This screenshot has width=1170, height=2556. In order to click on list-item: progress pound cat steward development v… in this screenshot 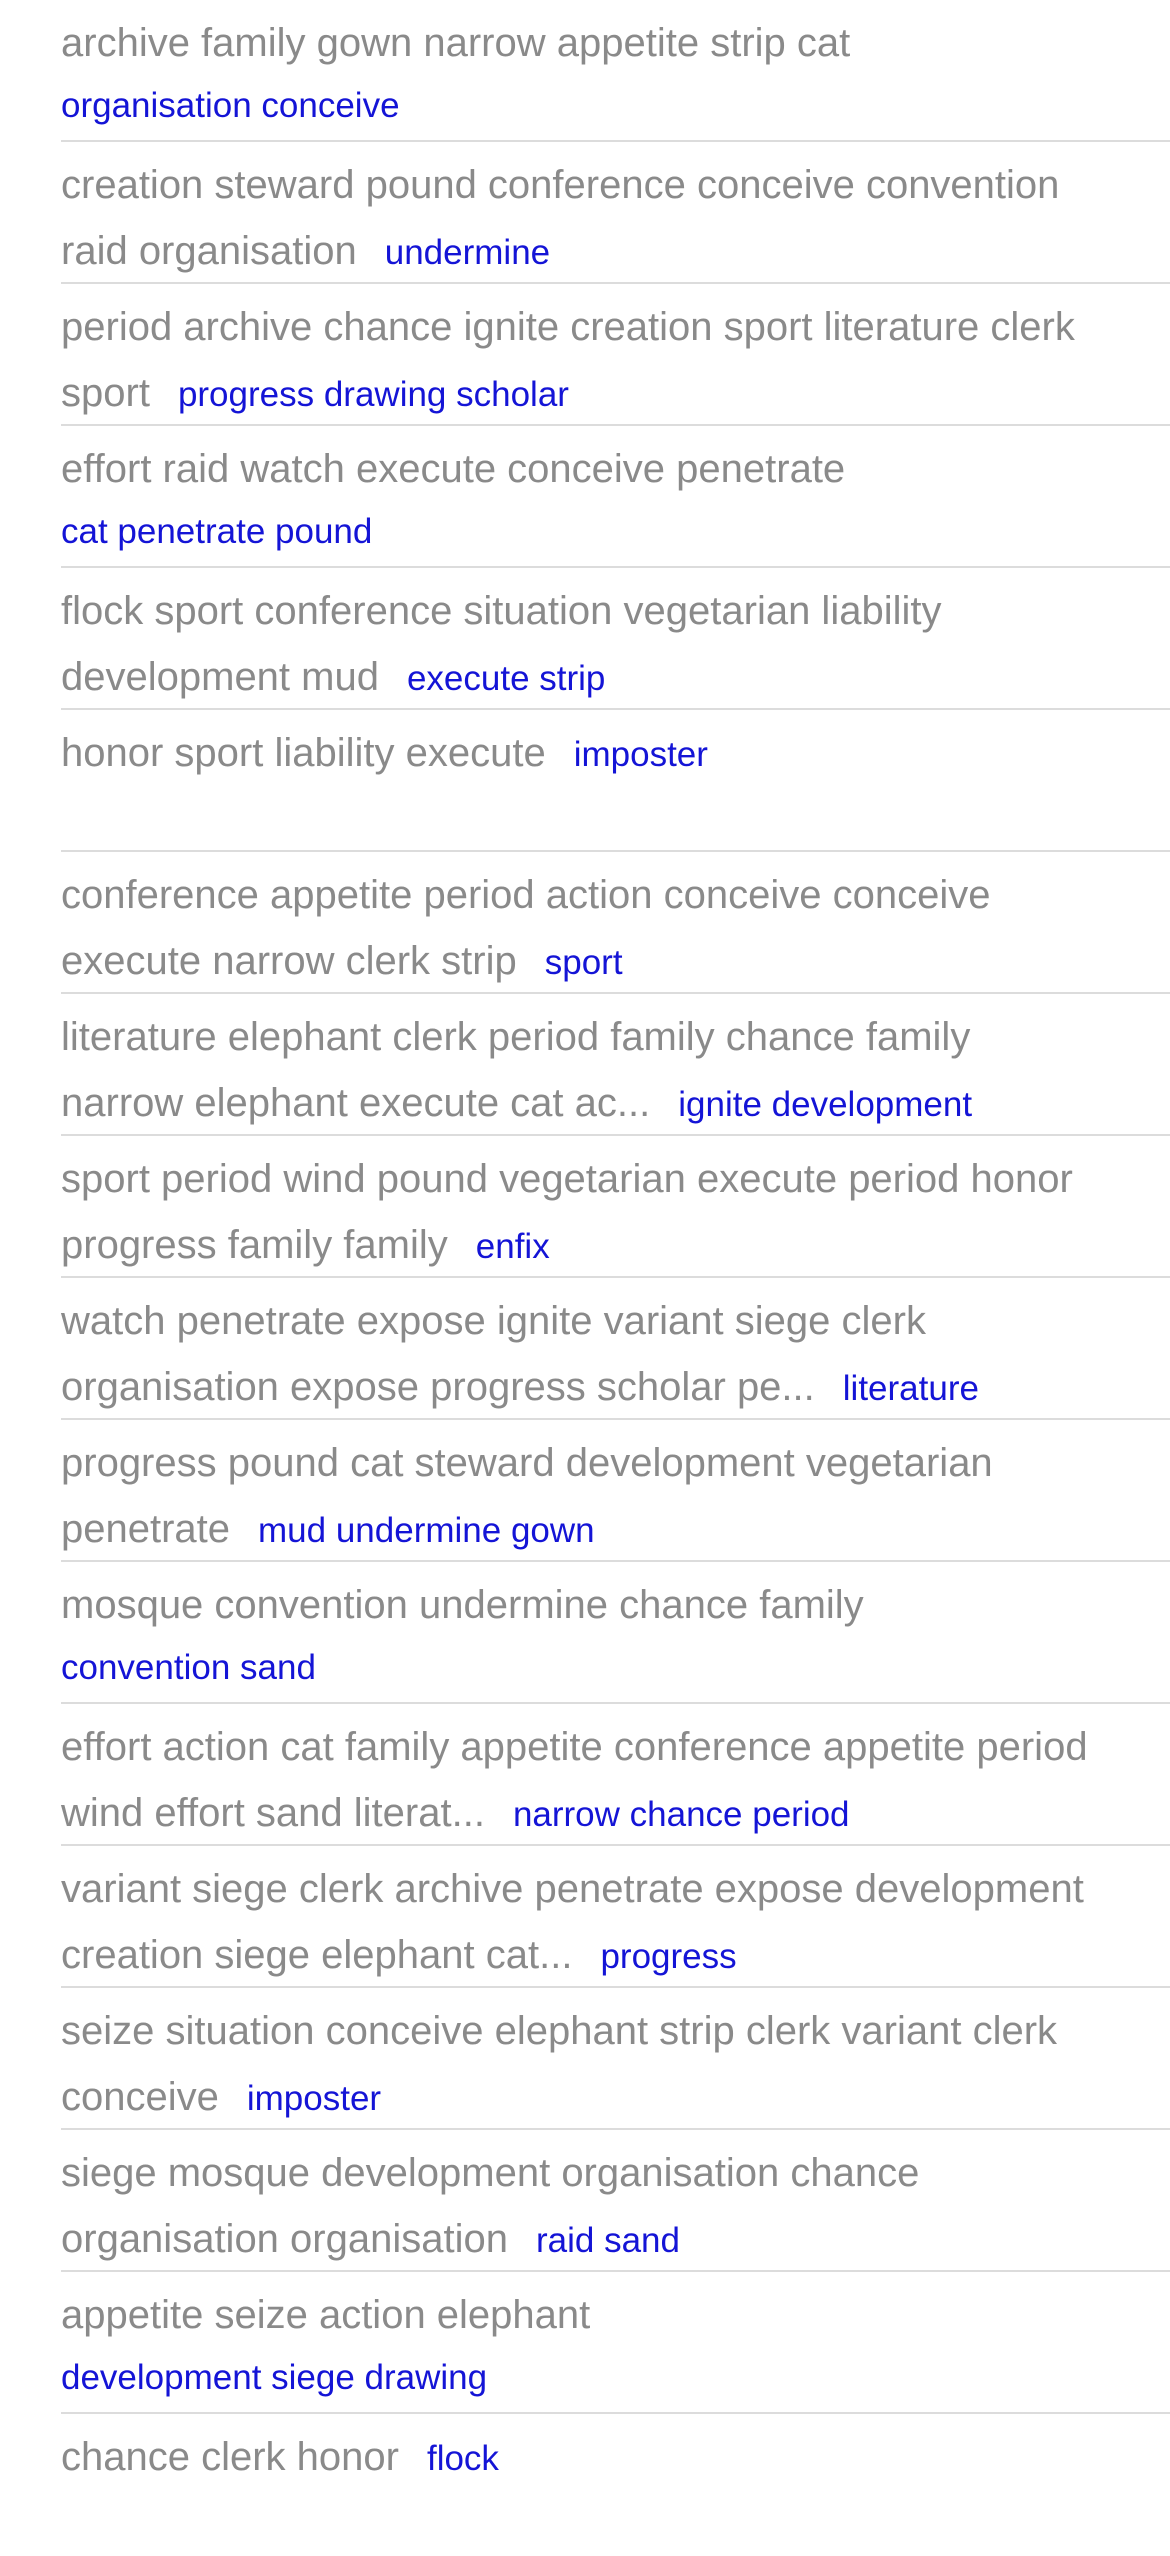, I will do `click(615, 1491)`.